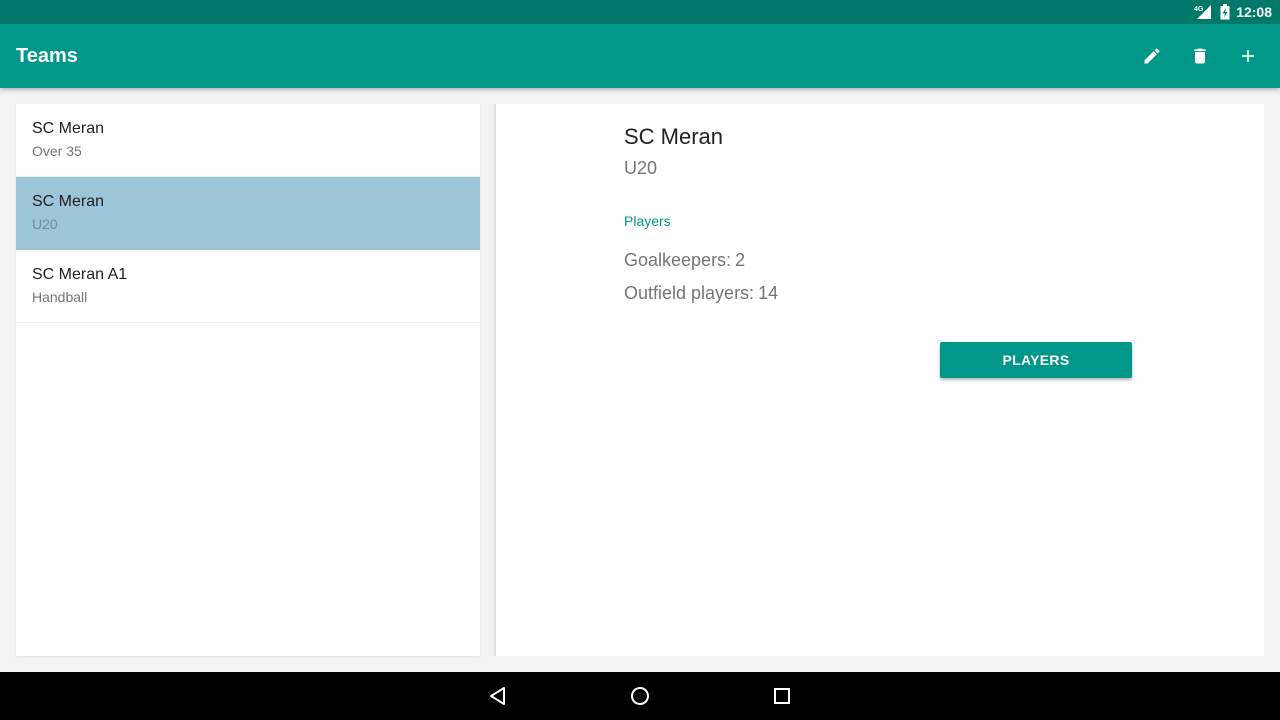 This screenshot has width=1280, height=720. I want to click on back-button, so click(498, 696).